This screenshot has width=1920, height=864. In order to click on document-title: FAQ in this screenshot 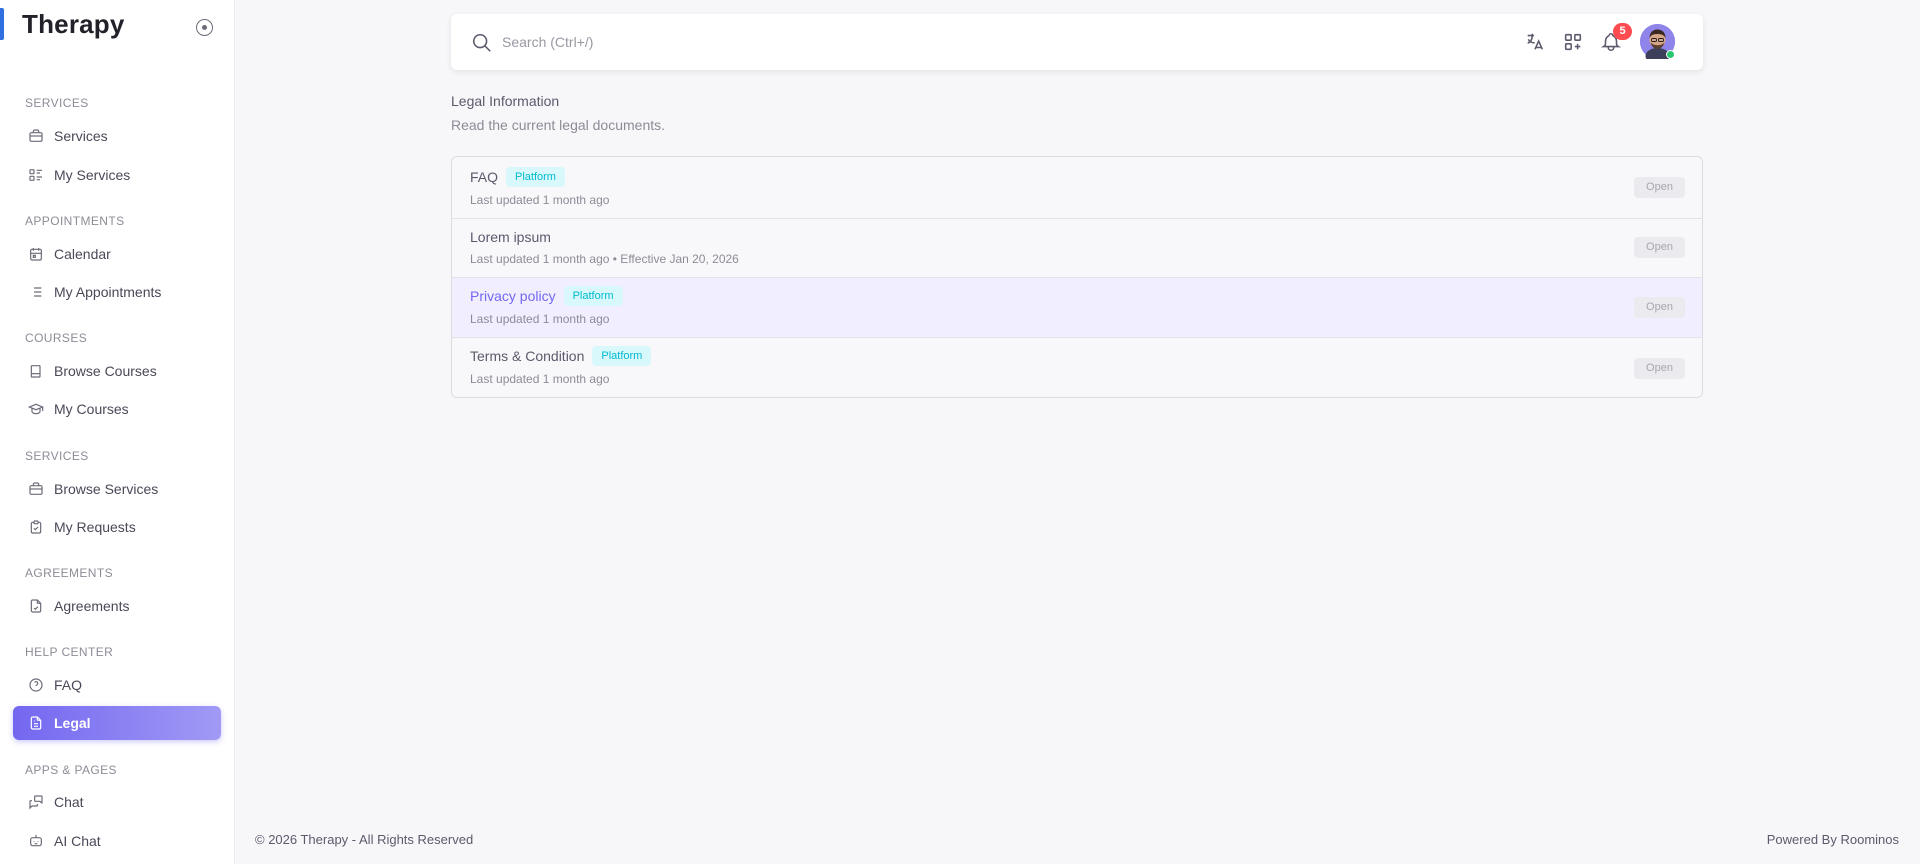, I will do `click(484, 177)`.